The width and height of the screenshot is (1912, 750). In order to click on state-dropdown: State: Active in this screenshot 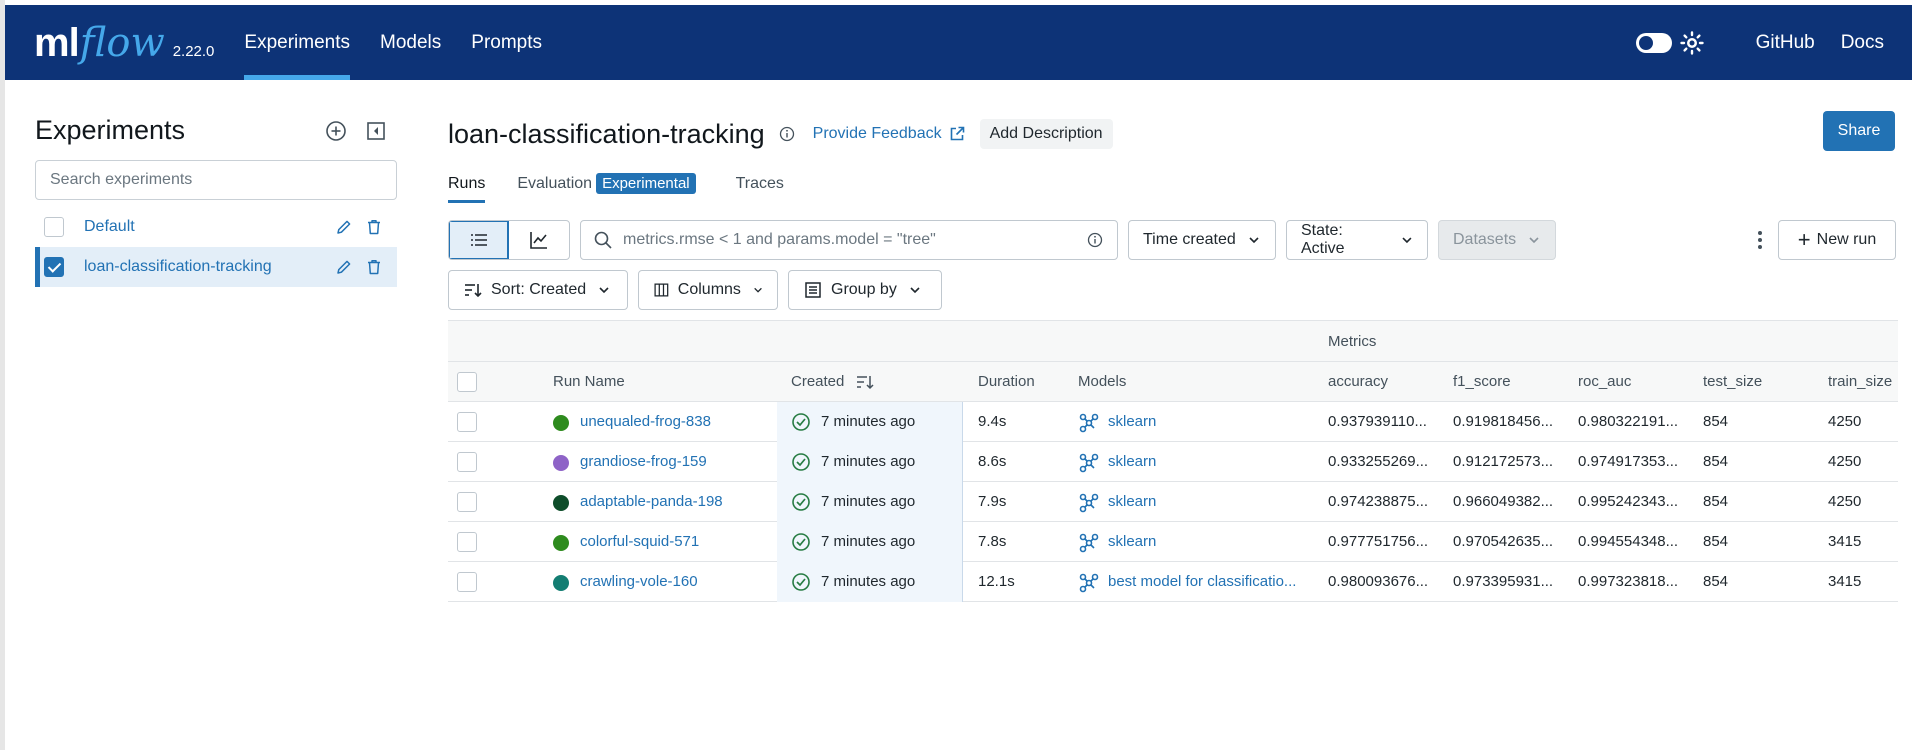, I will do `click(1357, 240)`.